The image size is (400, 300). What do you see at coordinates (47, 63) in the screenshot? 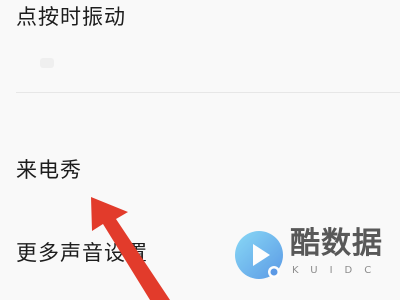
I see `faded-subtext` at bounding box center [47, 63].